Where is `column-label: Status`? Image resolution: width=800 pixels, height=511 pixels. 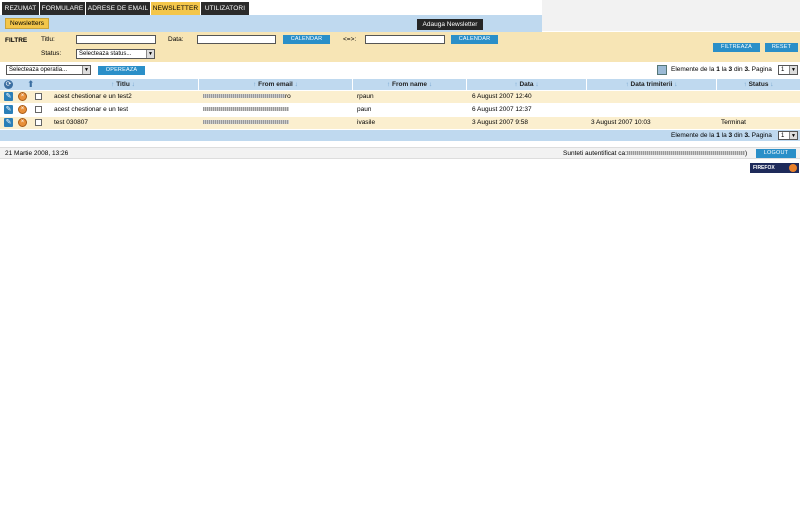
column-label: Status is located at coordinates (758, 84).